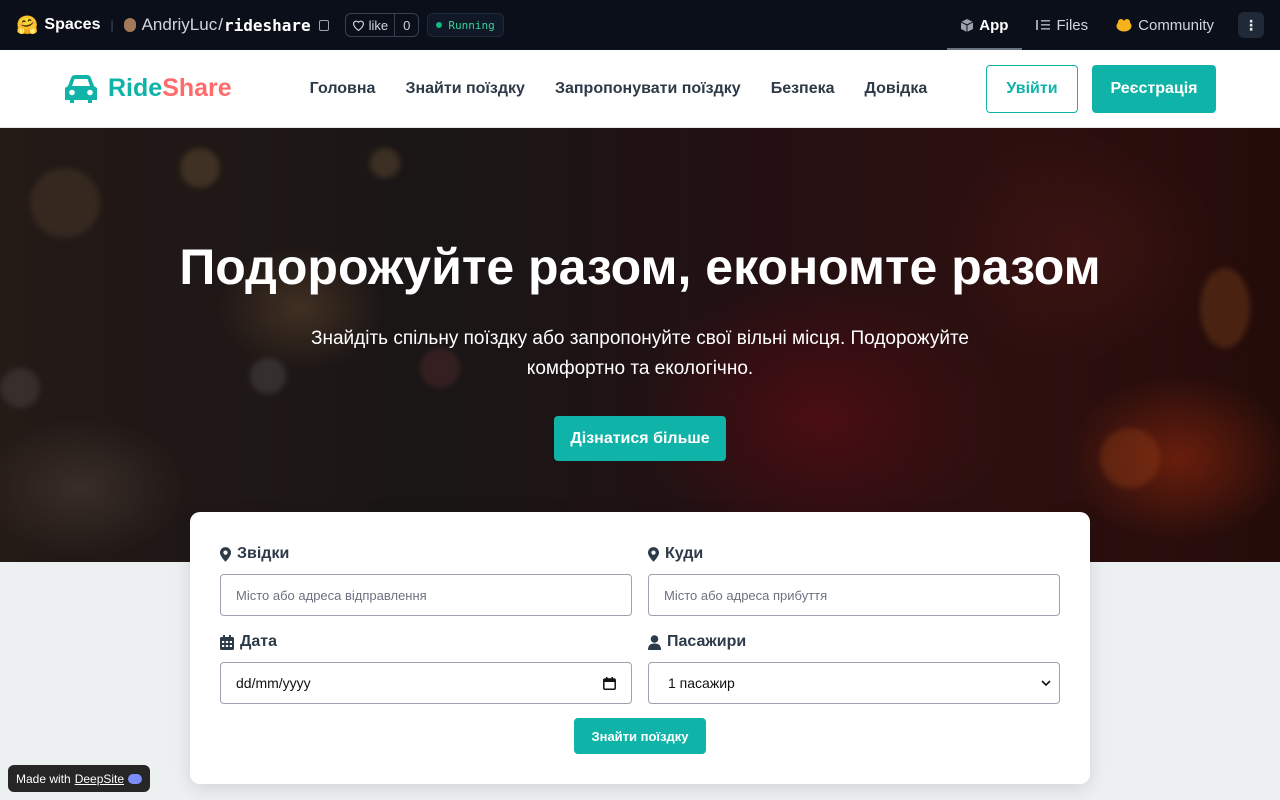 The image size is (1280, 800). I want to click on tab-app: App, so click(985, 25).